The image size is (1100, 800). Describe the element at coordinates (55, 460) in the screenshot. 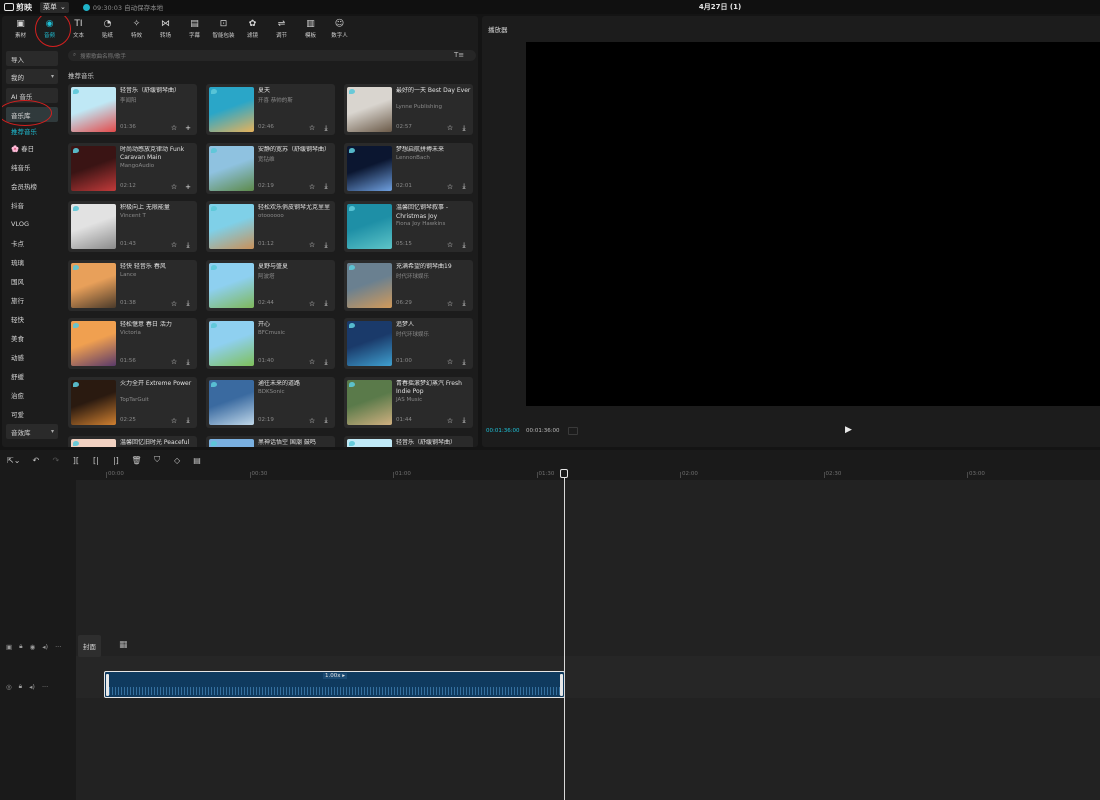

I see `redo-icon: ↷` at that location.